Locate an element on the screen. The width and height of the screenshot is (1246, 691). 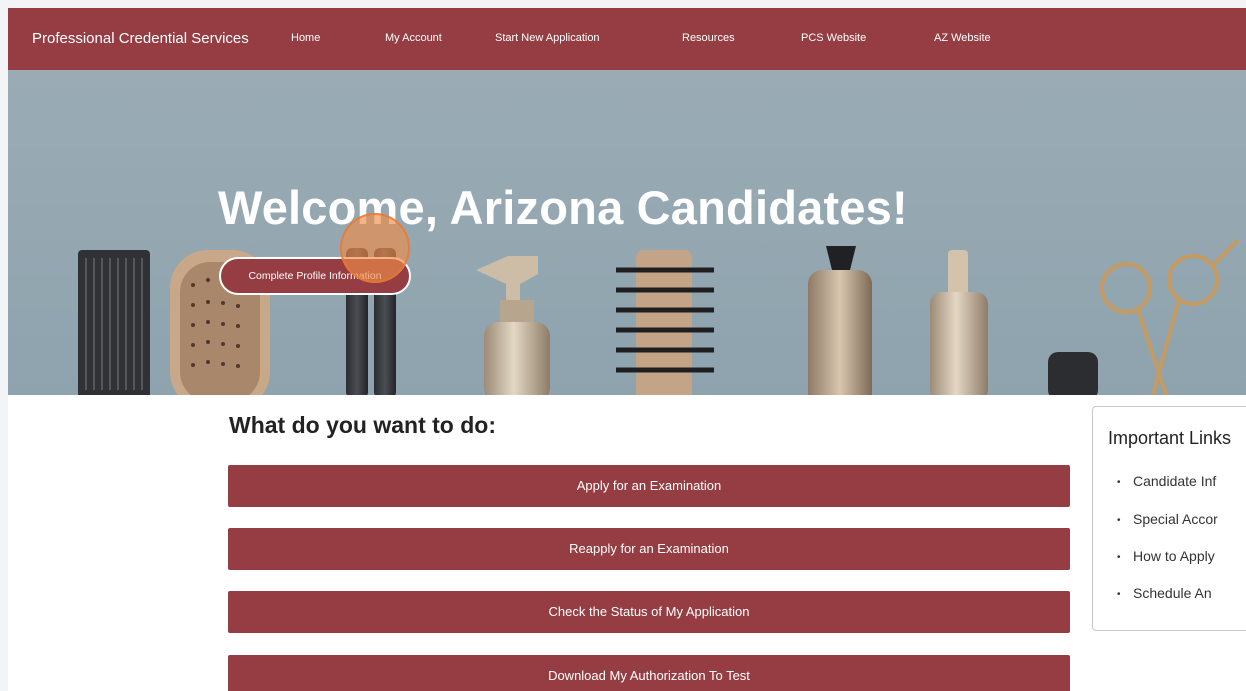
nav-link-home: Home is located at coordinates (305, 38).